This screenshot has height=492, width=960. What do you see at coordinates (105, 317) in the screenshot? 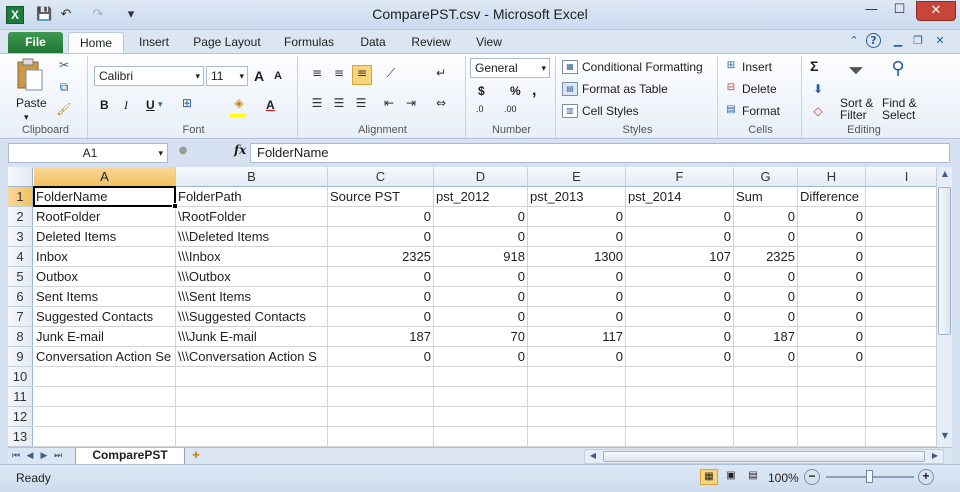
I see `cell-a7: Suggested Contacts` at bounding box center [105, 317].